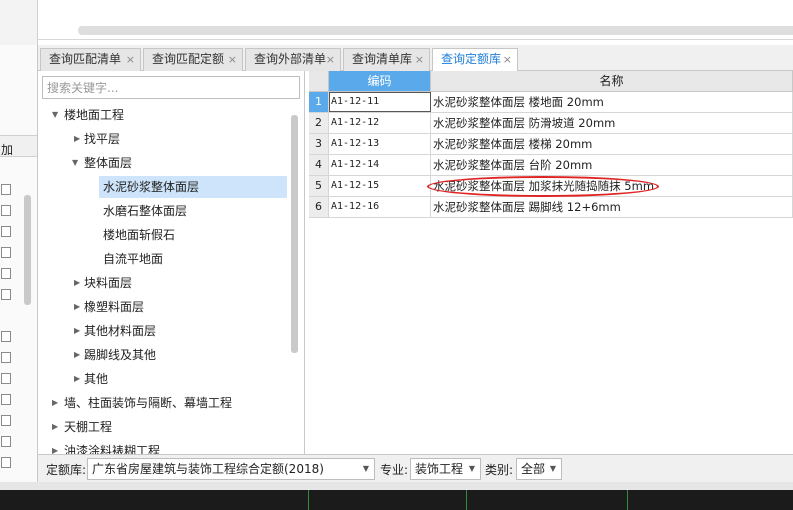 The image size is (793, 510). I want to click on tree-node: 自流平地面, so click(193, 259).